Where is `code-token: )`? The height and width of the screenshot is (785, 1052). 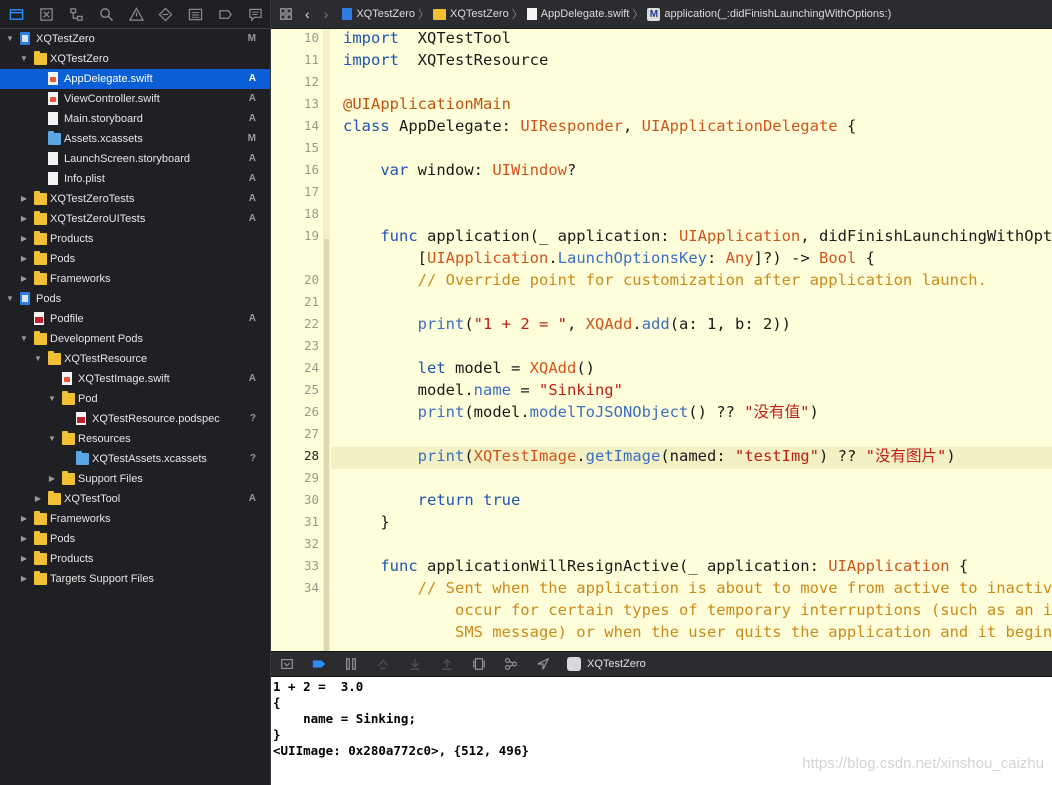
code-token: ) is located at coordinates (814, 412).